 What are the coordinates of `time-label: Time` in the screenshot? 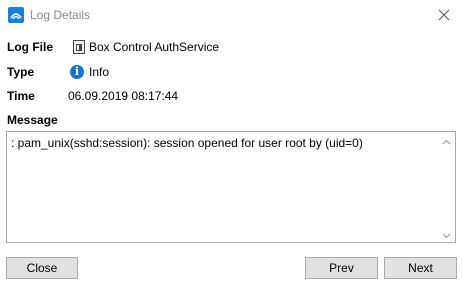 It's located at (21, 96).